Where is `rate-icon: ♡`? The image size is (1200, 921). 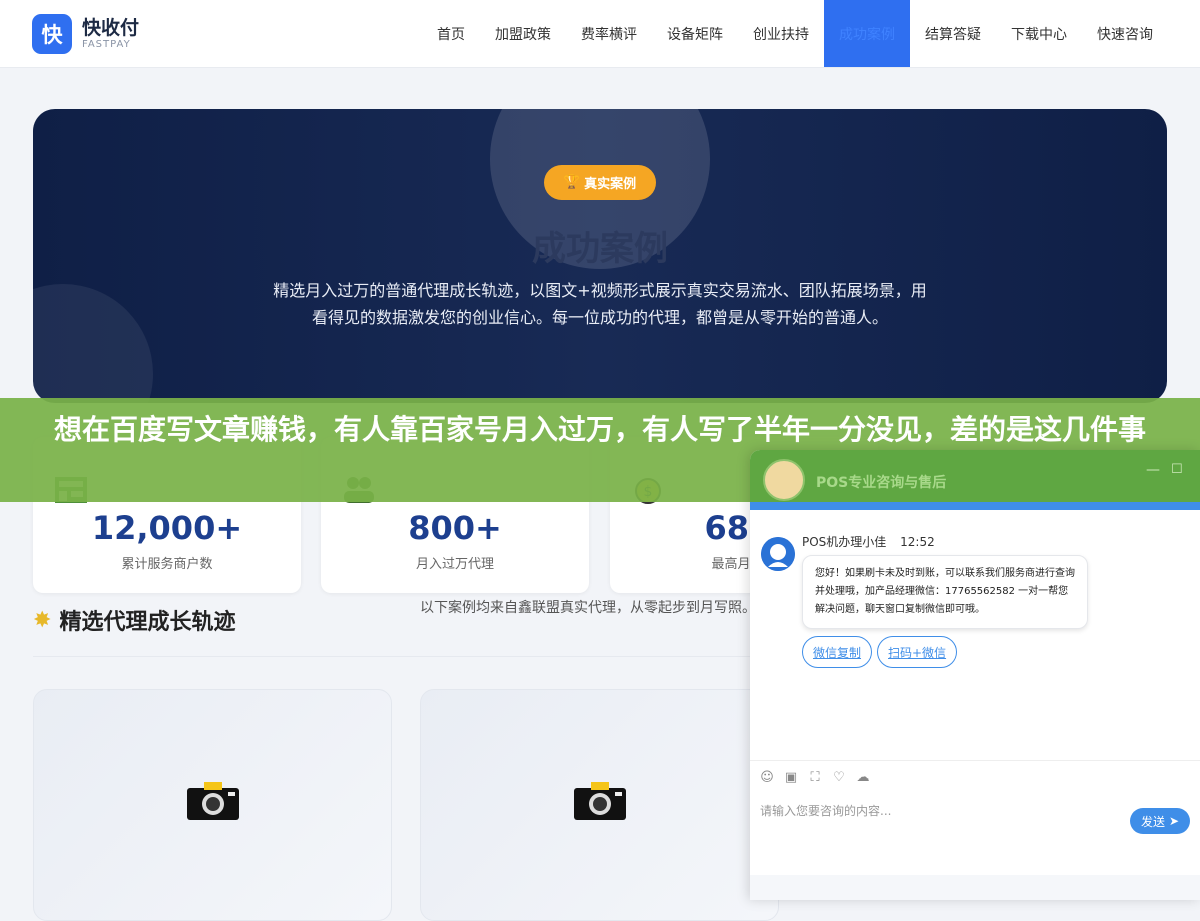
rate-icon: ♡ is located at coordinates (839, 777).